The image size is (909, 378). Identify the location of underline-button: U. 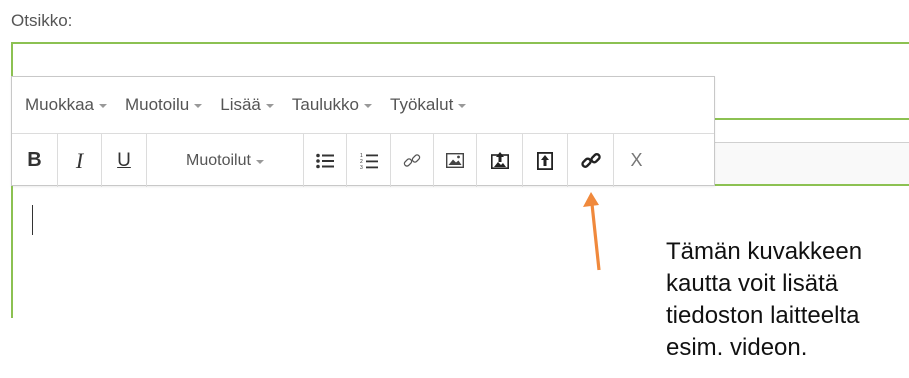
(124, 160).